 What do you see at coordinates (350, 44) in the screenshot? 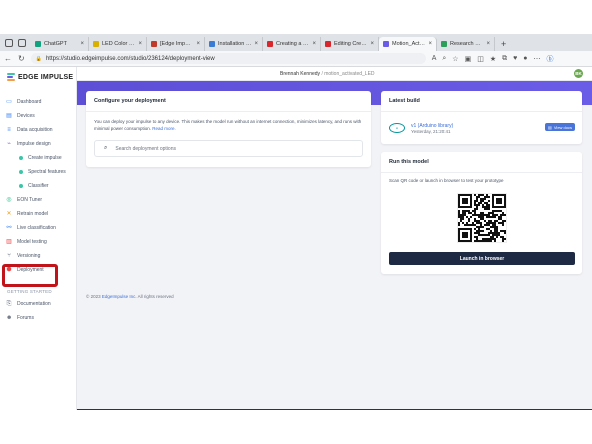
I see `browser-tab: Editing Creating×` at bounding box center [350, 44].